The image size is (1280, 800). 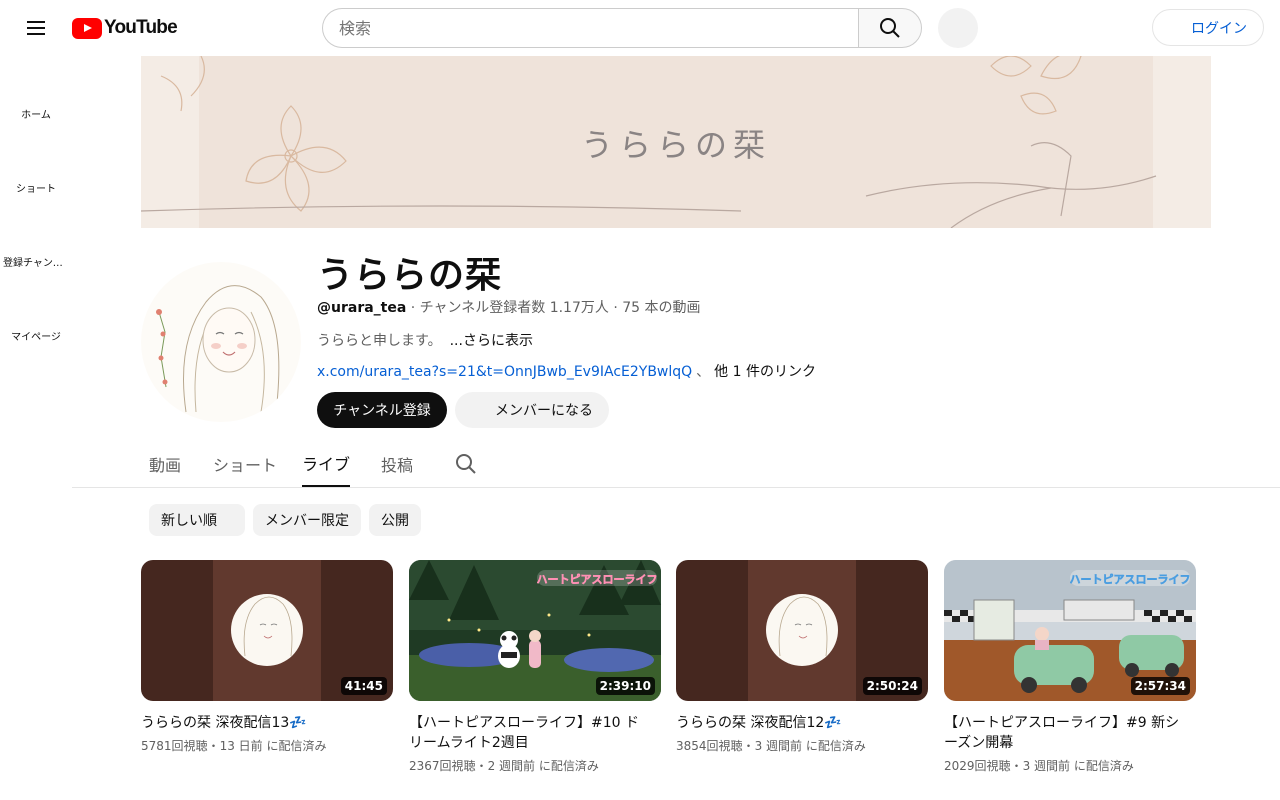 I want to click on youtube-play-icon, so click(x=87, y=28).